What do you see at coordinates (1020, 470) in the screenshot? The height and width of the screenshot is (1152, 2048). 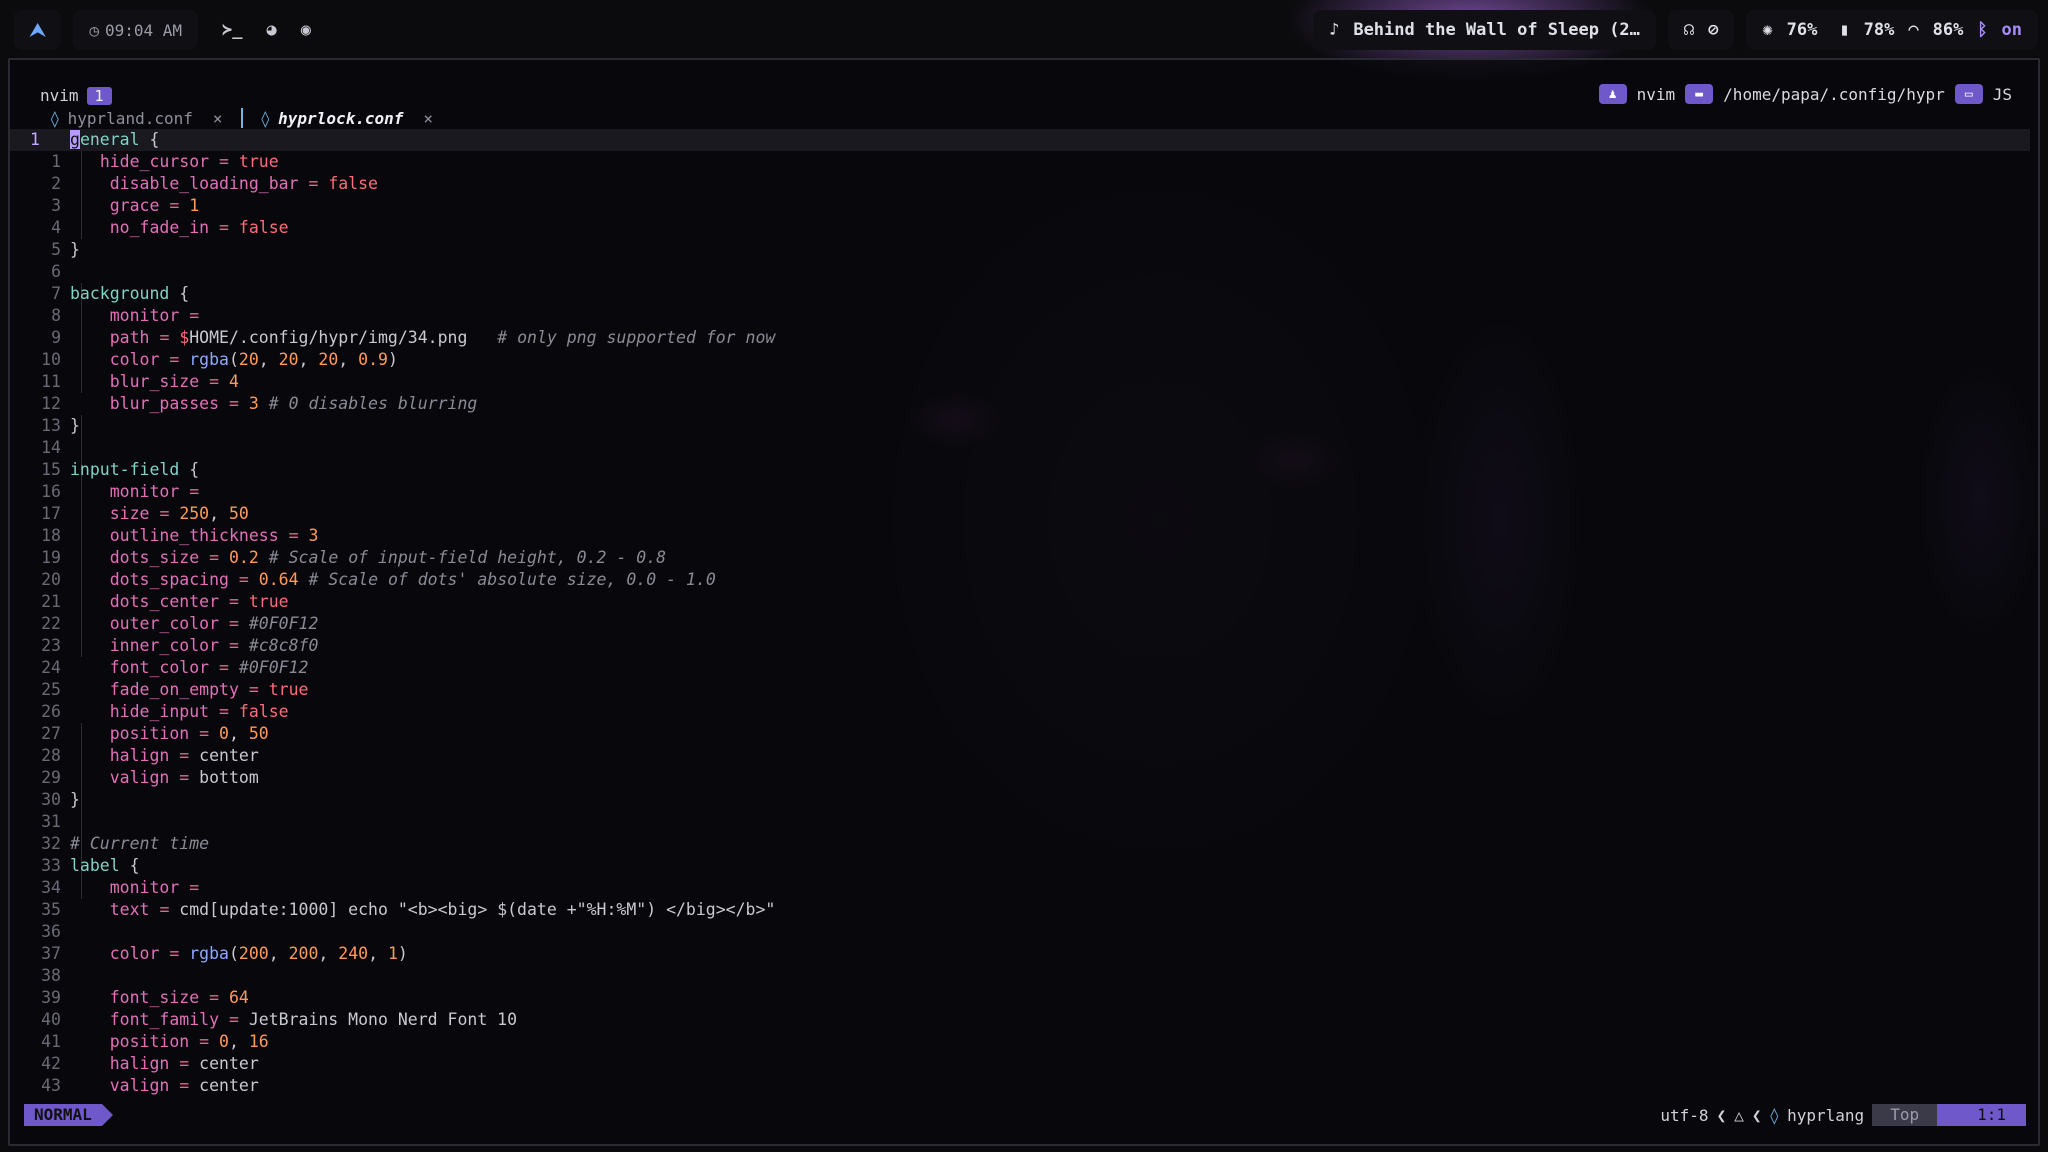 I see `code-line: 15 input-field {` at bounding box center [1020, 470].